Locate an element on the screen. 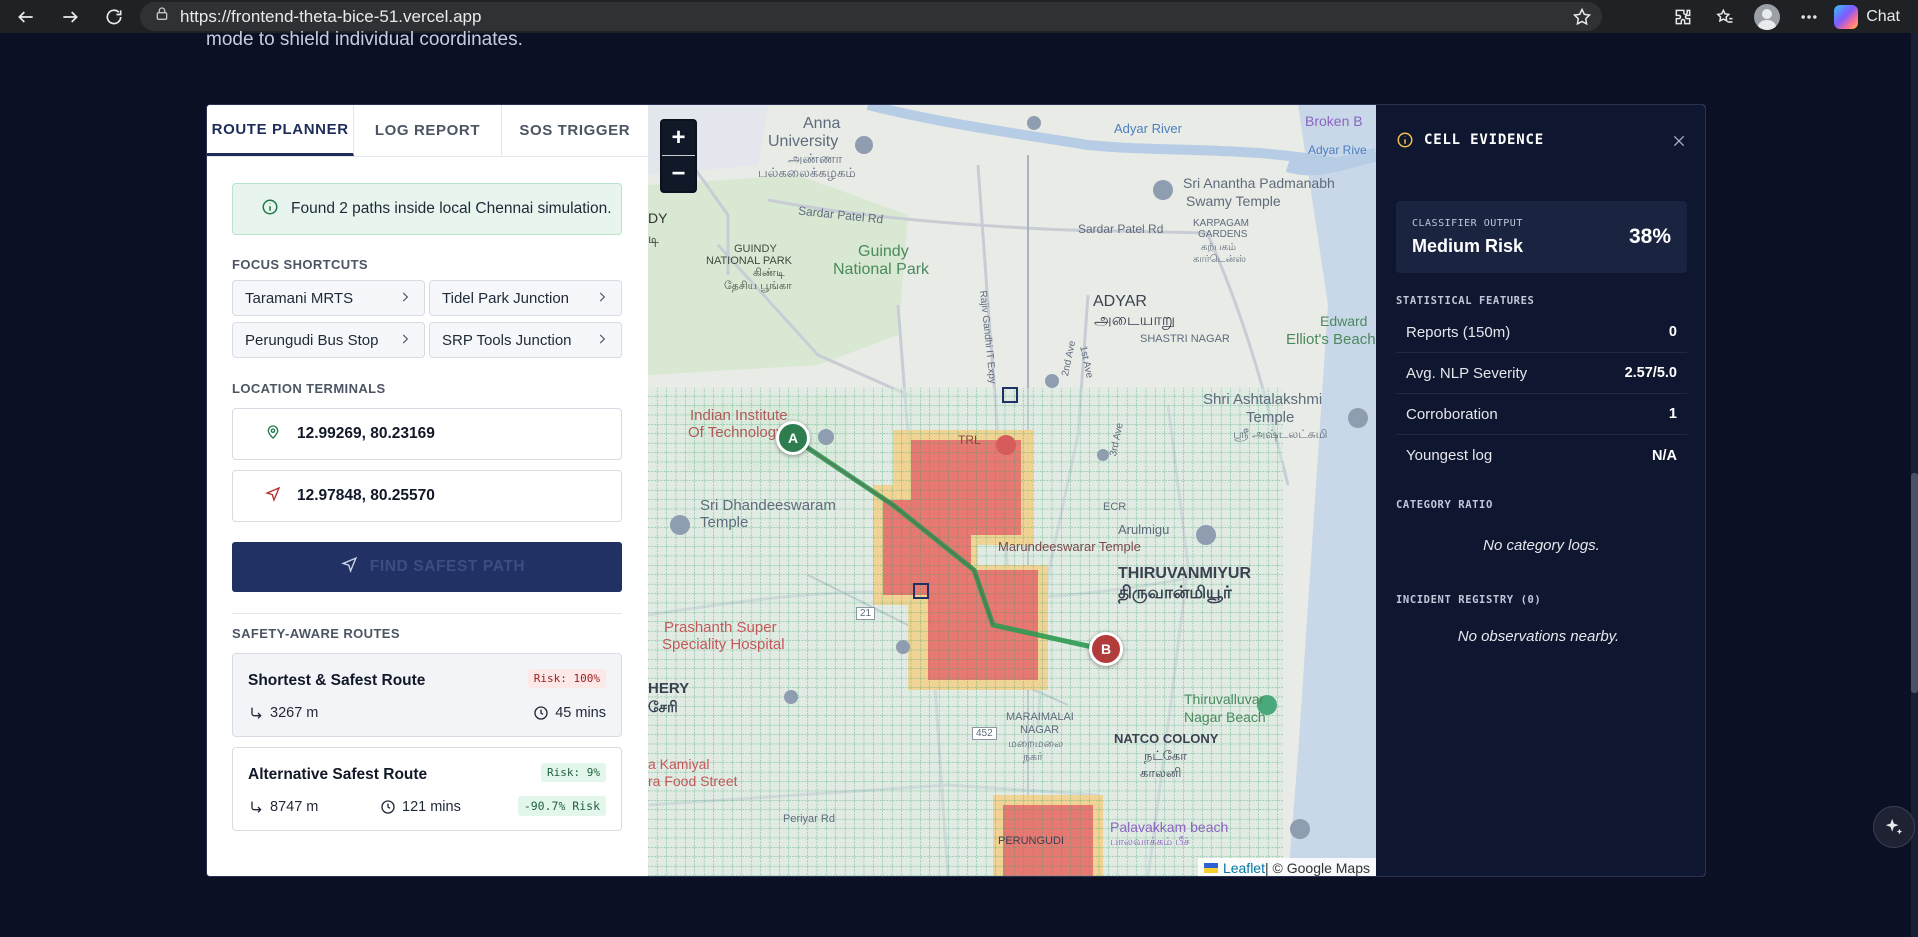  zoom-out-button: − is located at coordinates (678, 173).